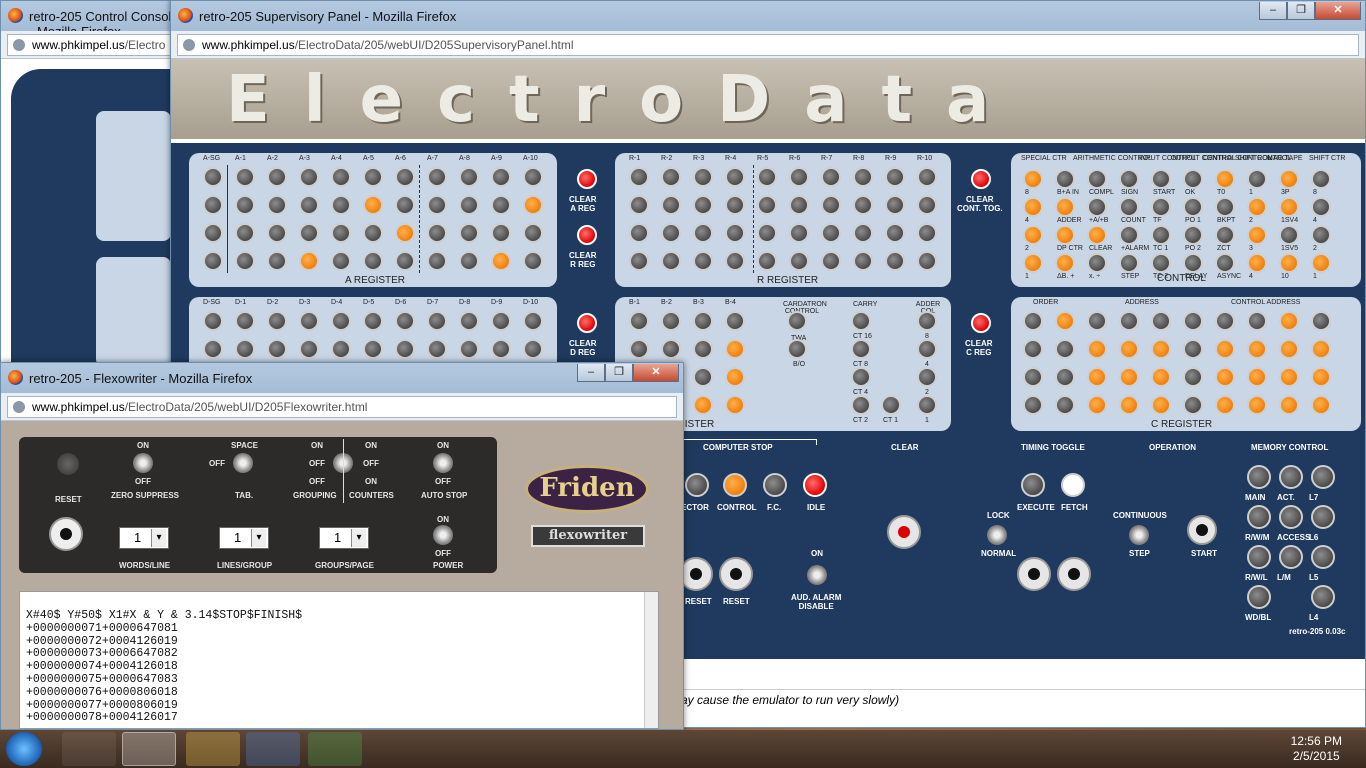  I want to click on paper-line: X#40$ Y#50$ X1#X & Y & 3.14$STOP$FINISH$, so click(164, 615).